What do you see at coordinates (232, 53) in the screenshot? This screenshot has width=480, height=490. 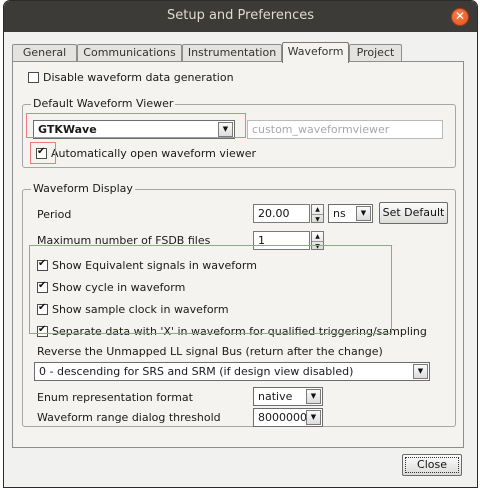 I see `tab-instrumentation: Instrumentation` at bounding box center [232, 53].